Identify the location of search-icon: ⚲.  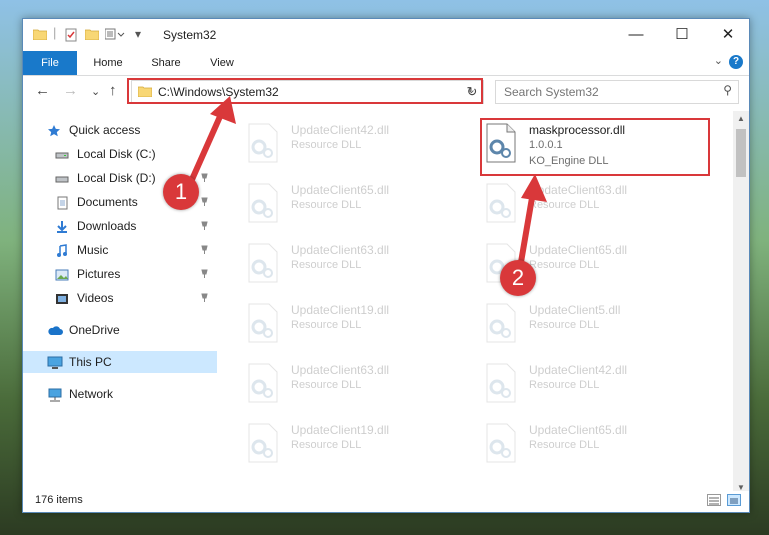
(727, 90).